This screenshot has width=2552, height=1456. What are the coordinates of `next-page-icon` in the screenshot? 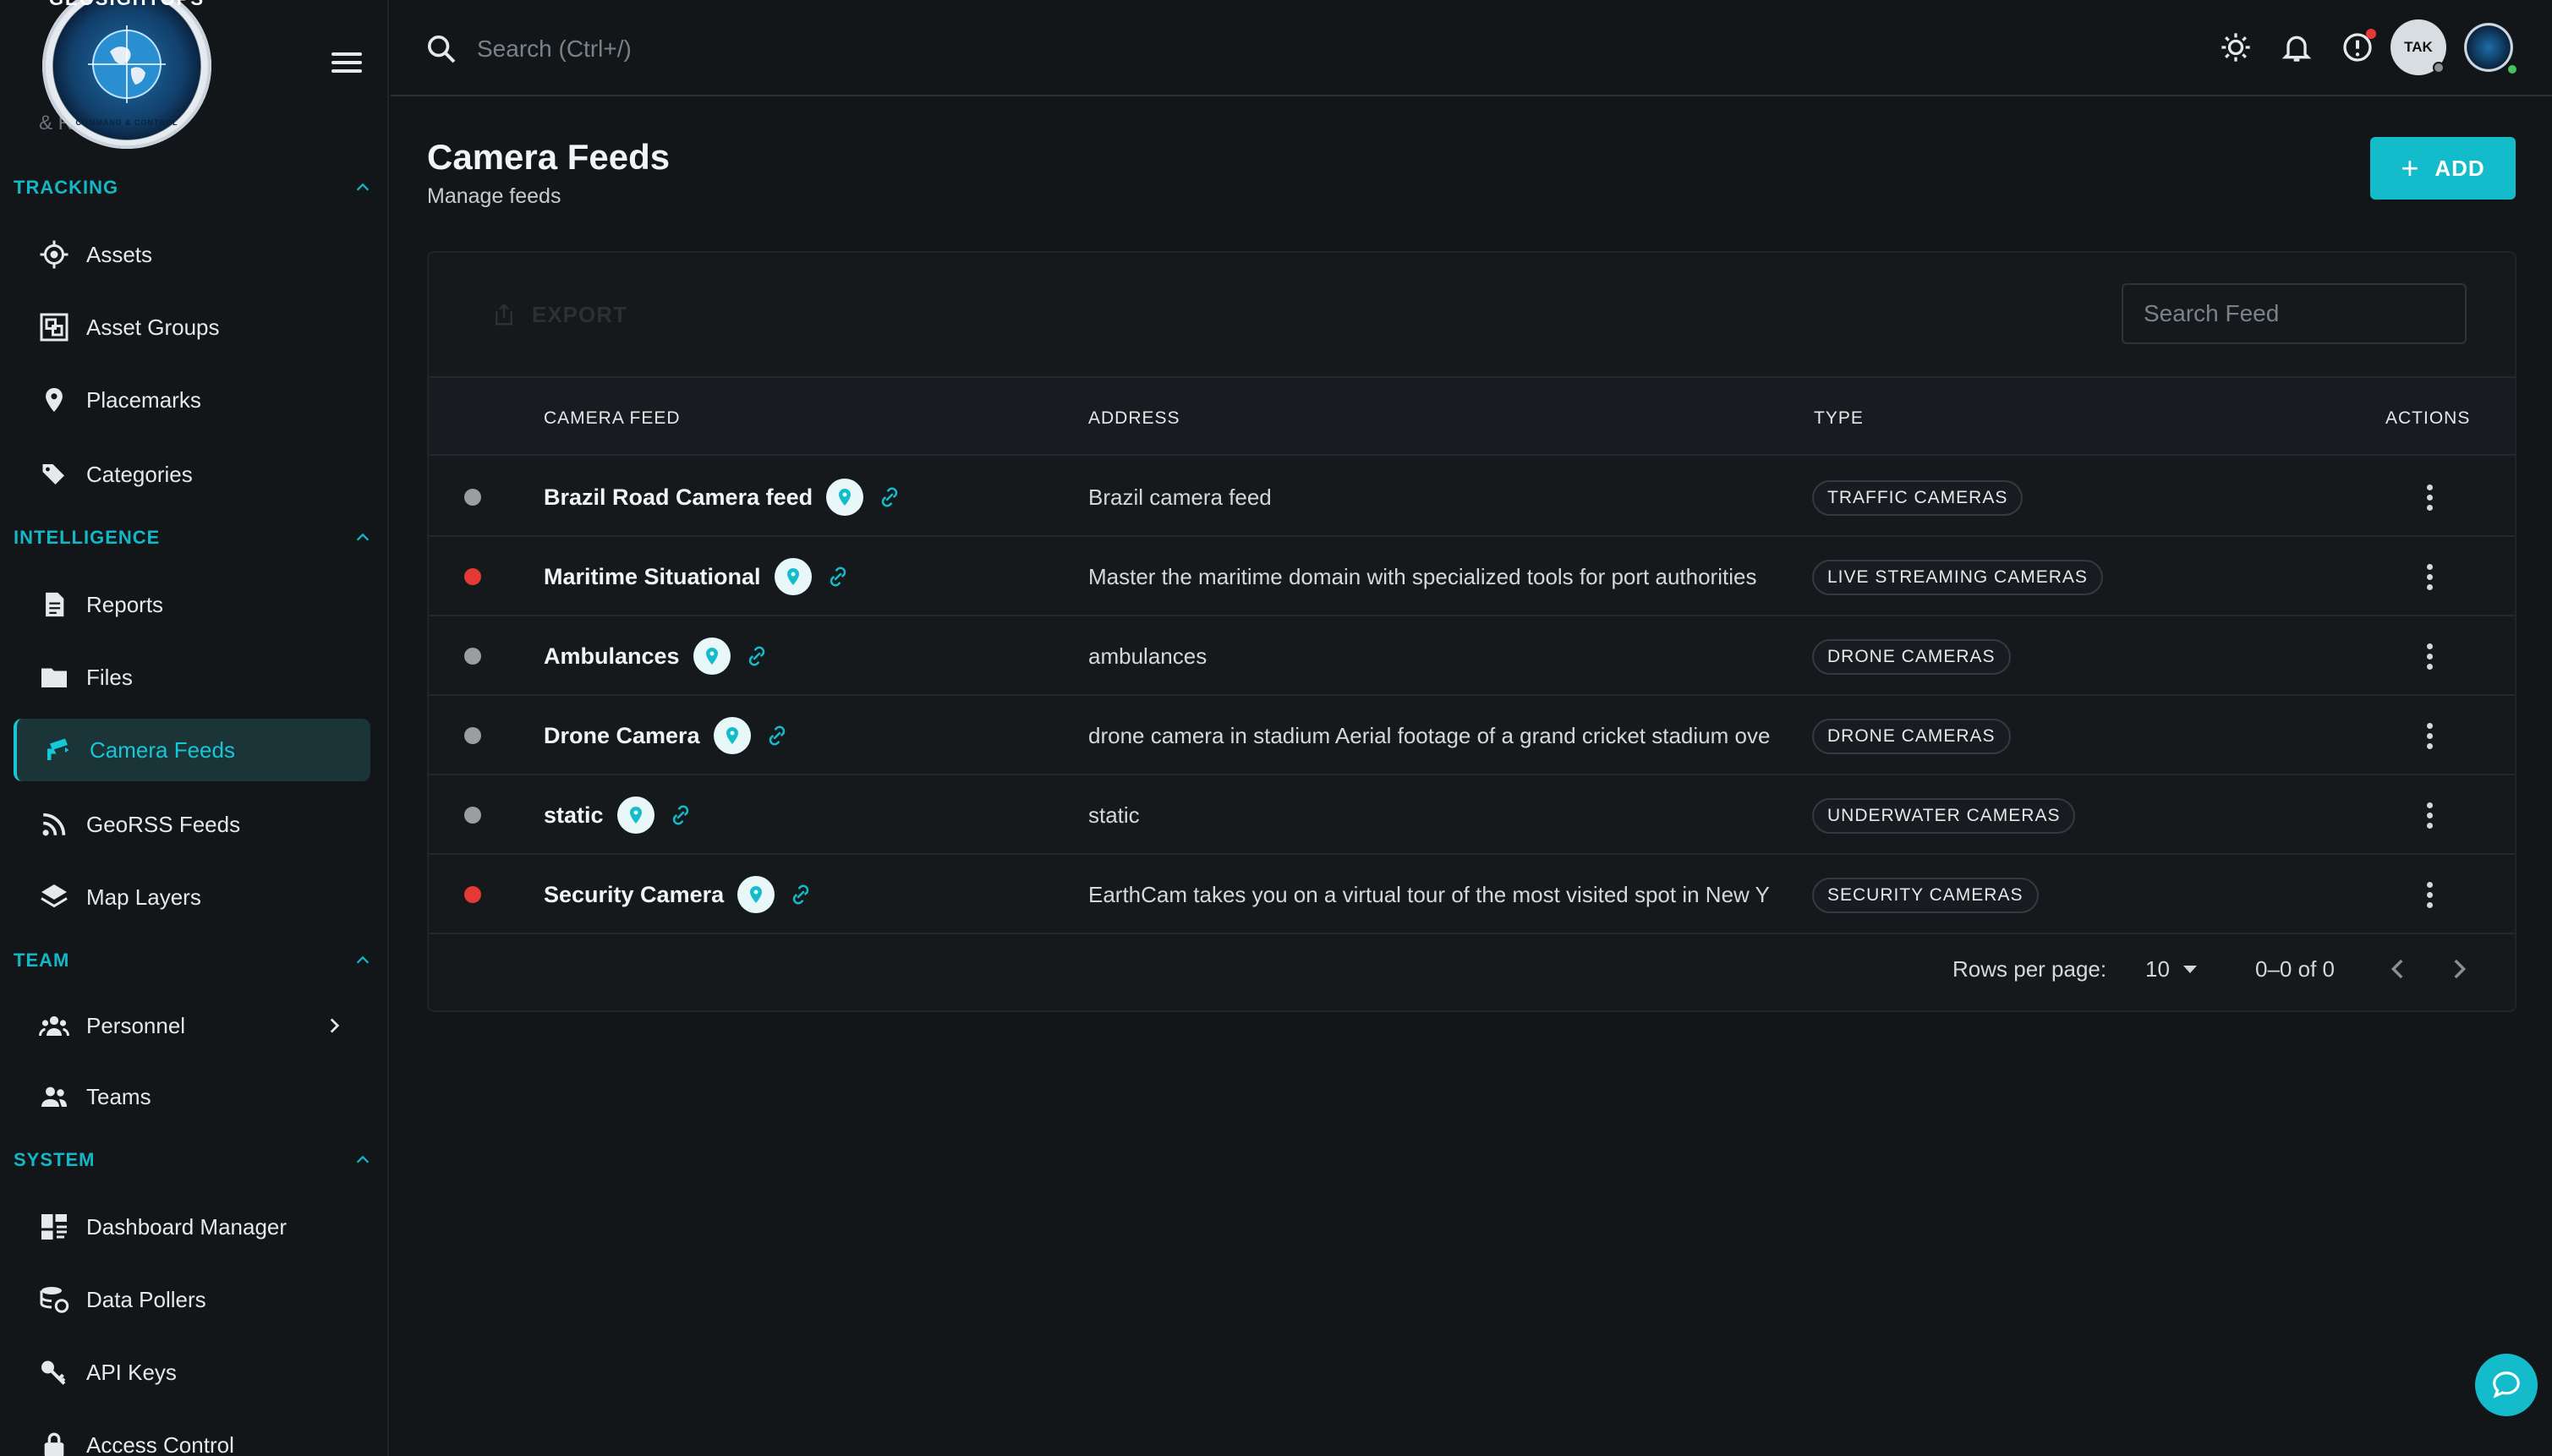 It's located at (2459, 969).